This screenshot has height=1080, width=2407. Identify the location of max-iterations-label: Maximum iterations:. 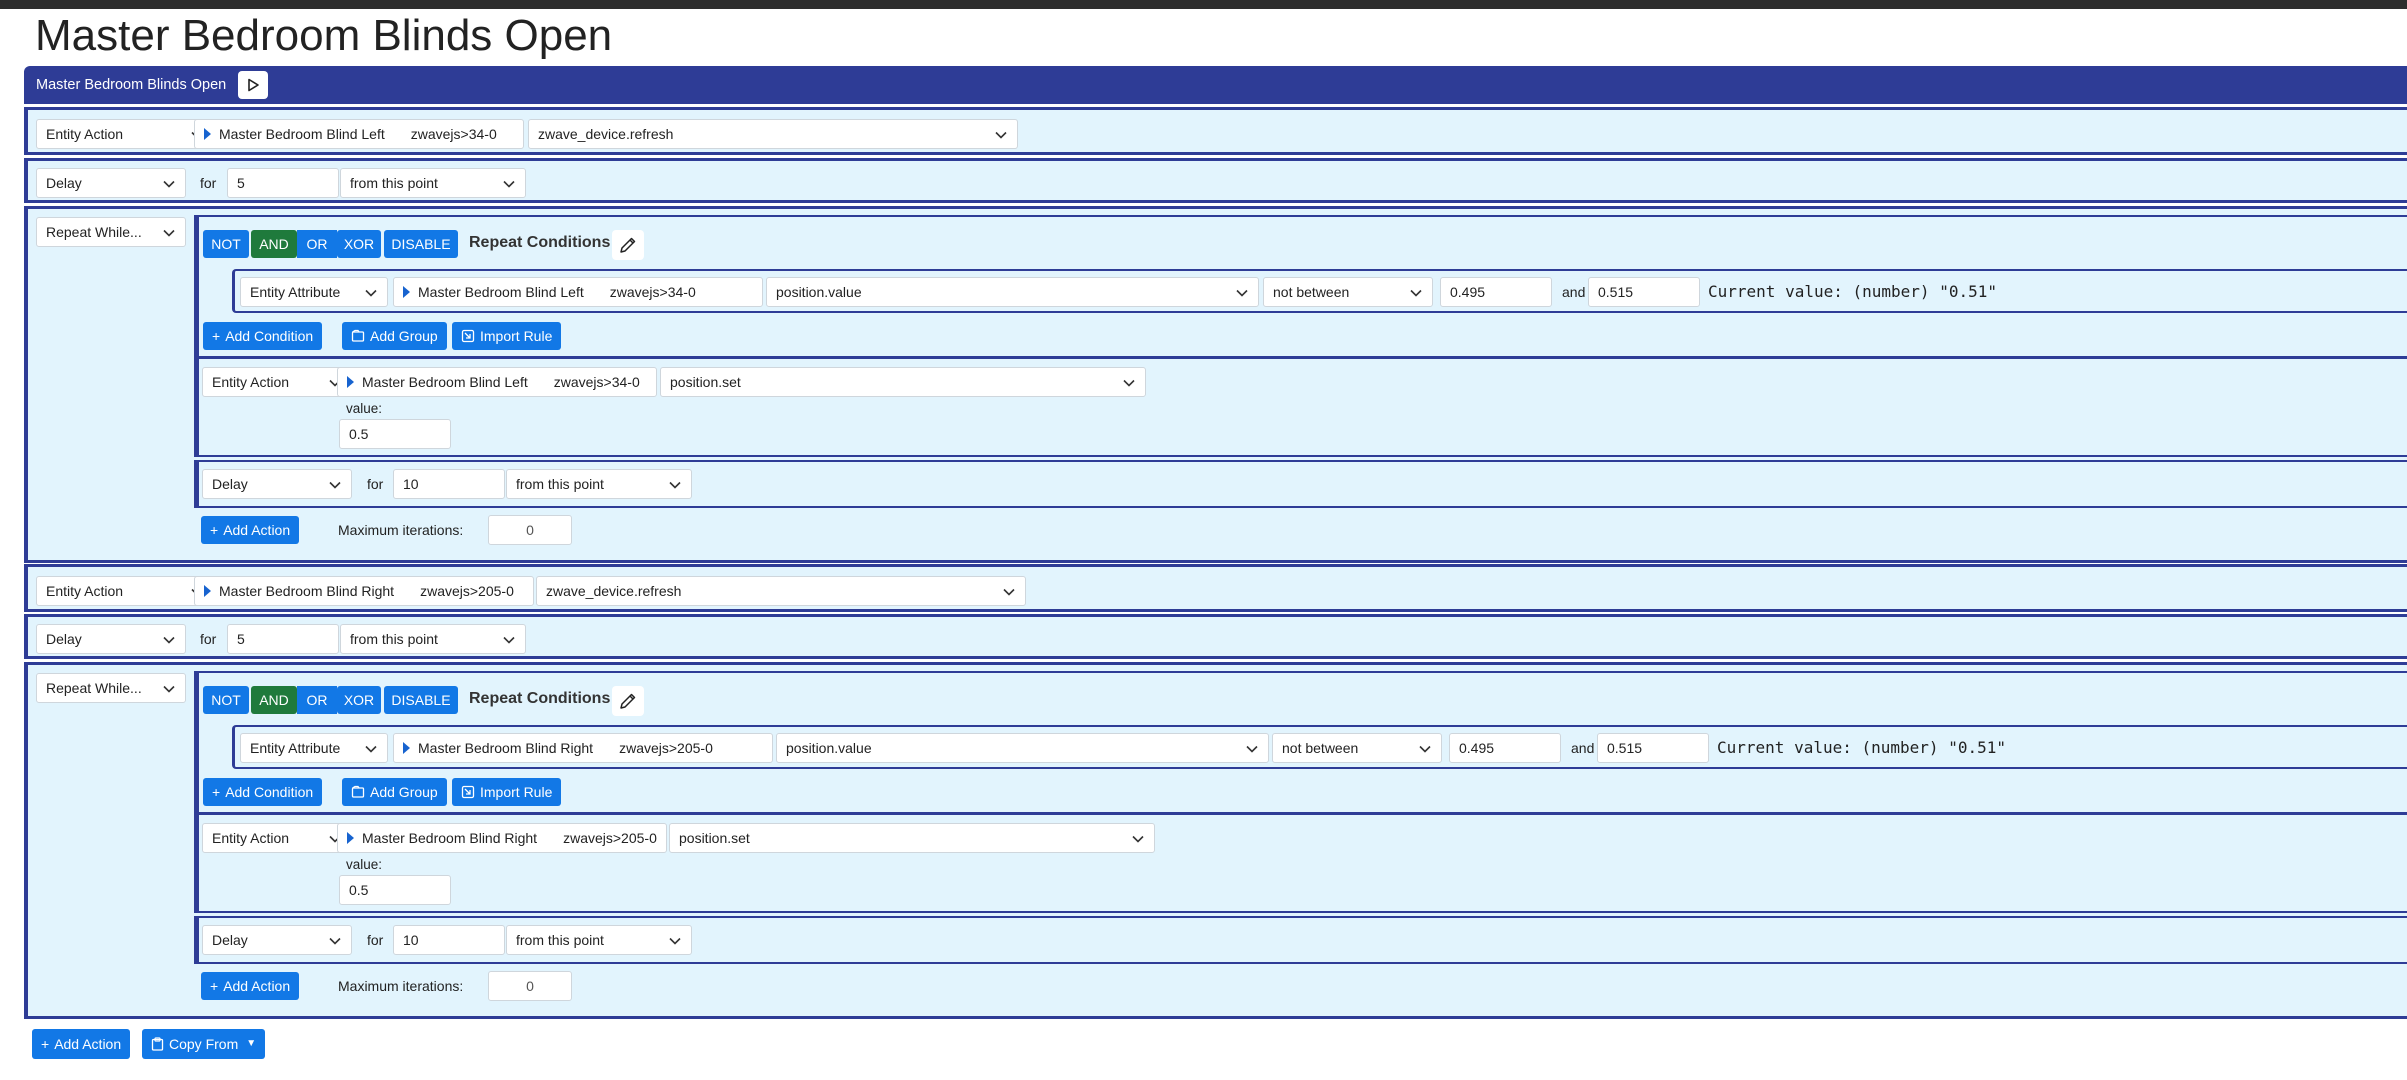
(401, 530).